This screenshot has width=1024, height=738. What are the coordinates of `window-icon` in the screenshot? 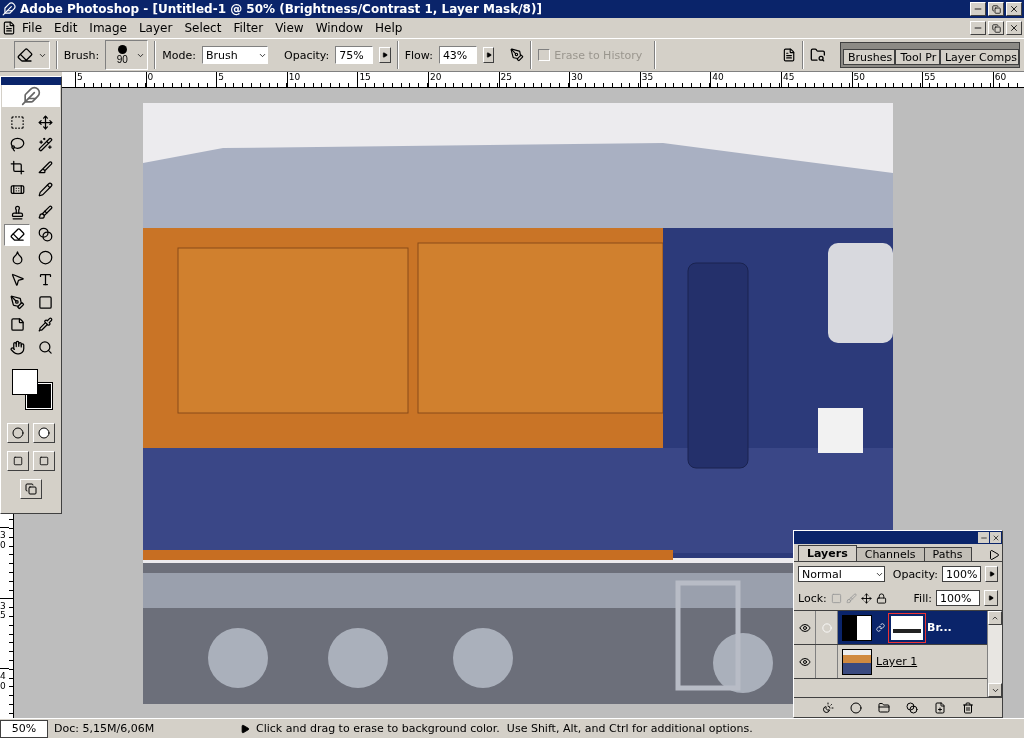 It's located at (44, 460).